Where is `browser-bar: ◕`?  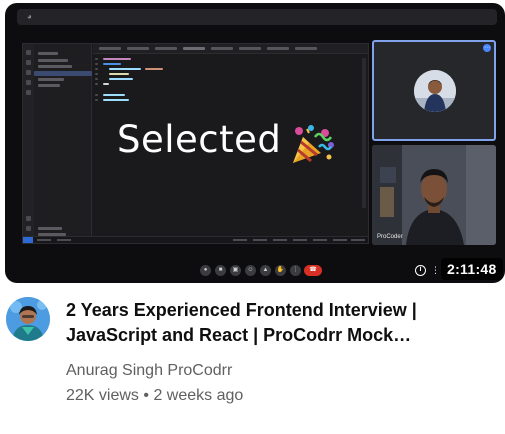
browser-bar: ◕ is located at coordinates (257, 17).